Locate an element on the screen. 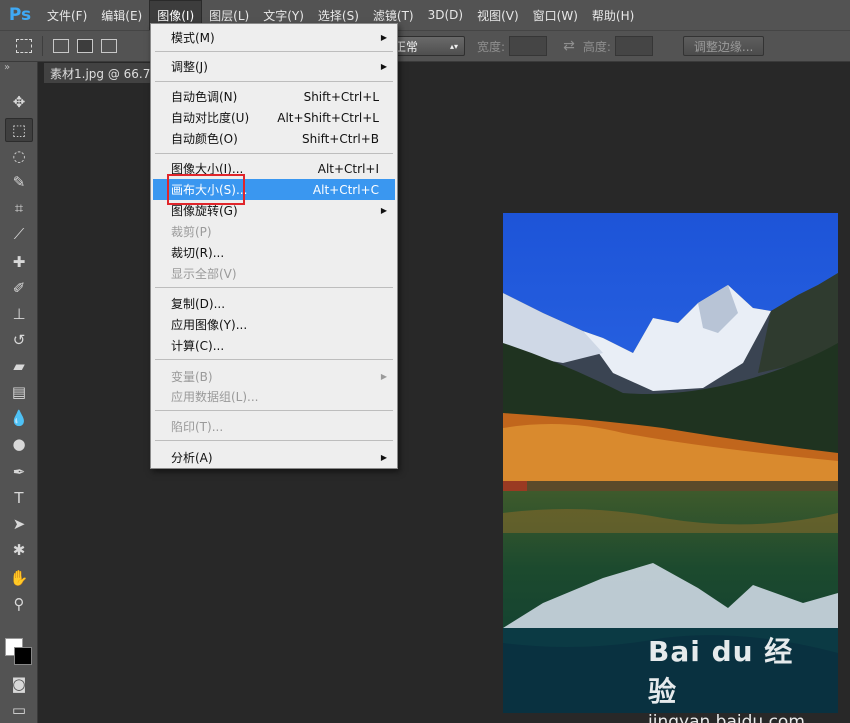 Image resolution: width=850 pixels, height=723 pixels. menu-help: 帮助(H) is located at coordinates (613, 15).